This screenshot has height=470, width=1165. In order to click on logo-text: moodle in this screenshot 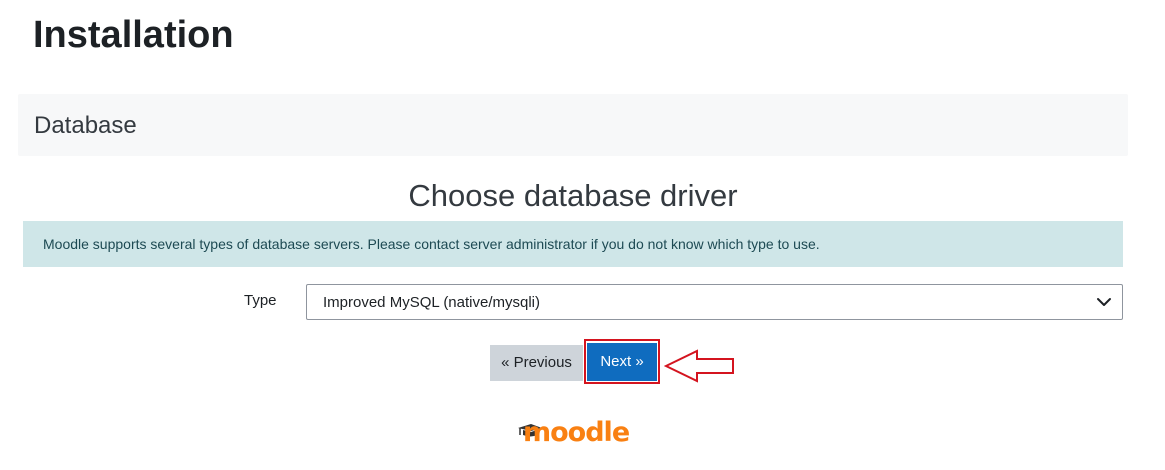, I will do `click(576, 432)`.